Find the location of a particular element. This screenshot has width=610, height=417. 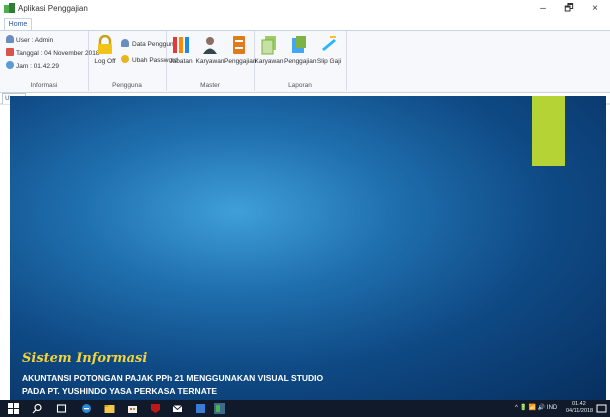

green-tile is located at coordinates (548, 131).